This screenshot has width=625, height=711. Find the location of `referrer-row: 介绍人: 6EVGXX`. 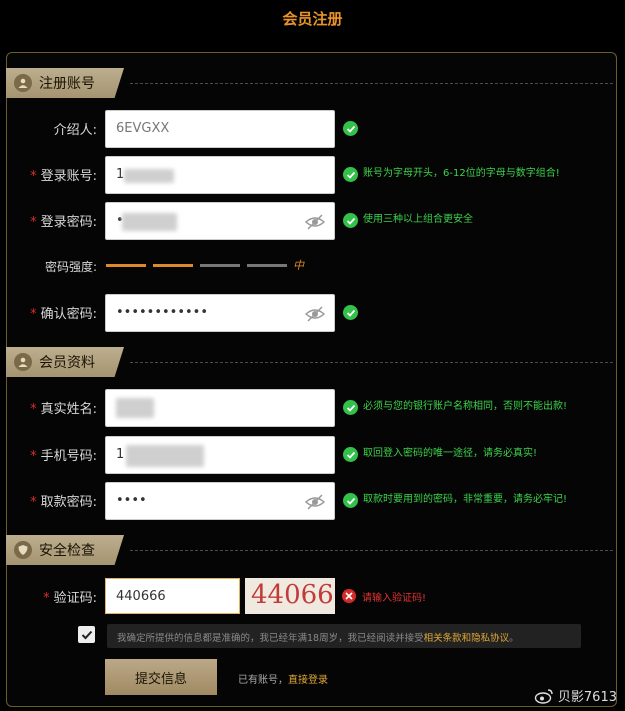

referrer-row: 介绍人: 6EVGXX is located at coordinates (312, 129).